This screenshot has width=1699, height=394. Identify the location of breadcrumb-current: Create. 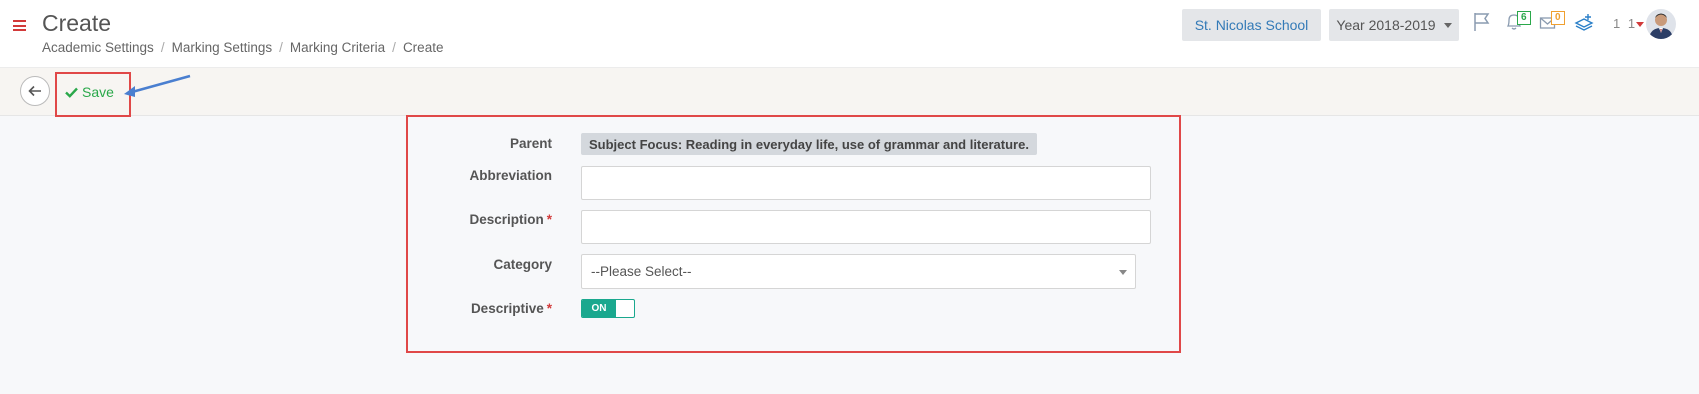
(423, 47).